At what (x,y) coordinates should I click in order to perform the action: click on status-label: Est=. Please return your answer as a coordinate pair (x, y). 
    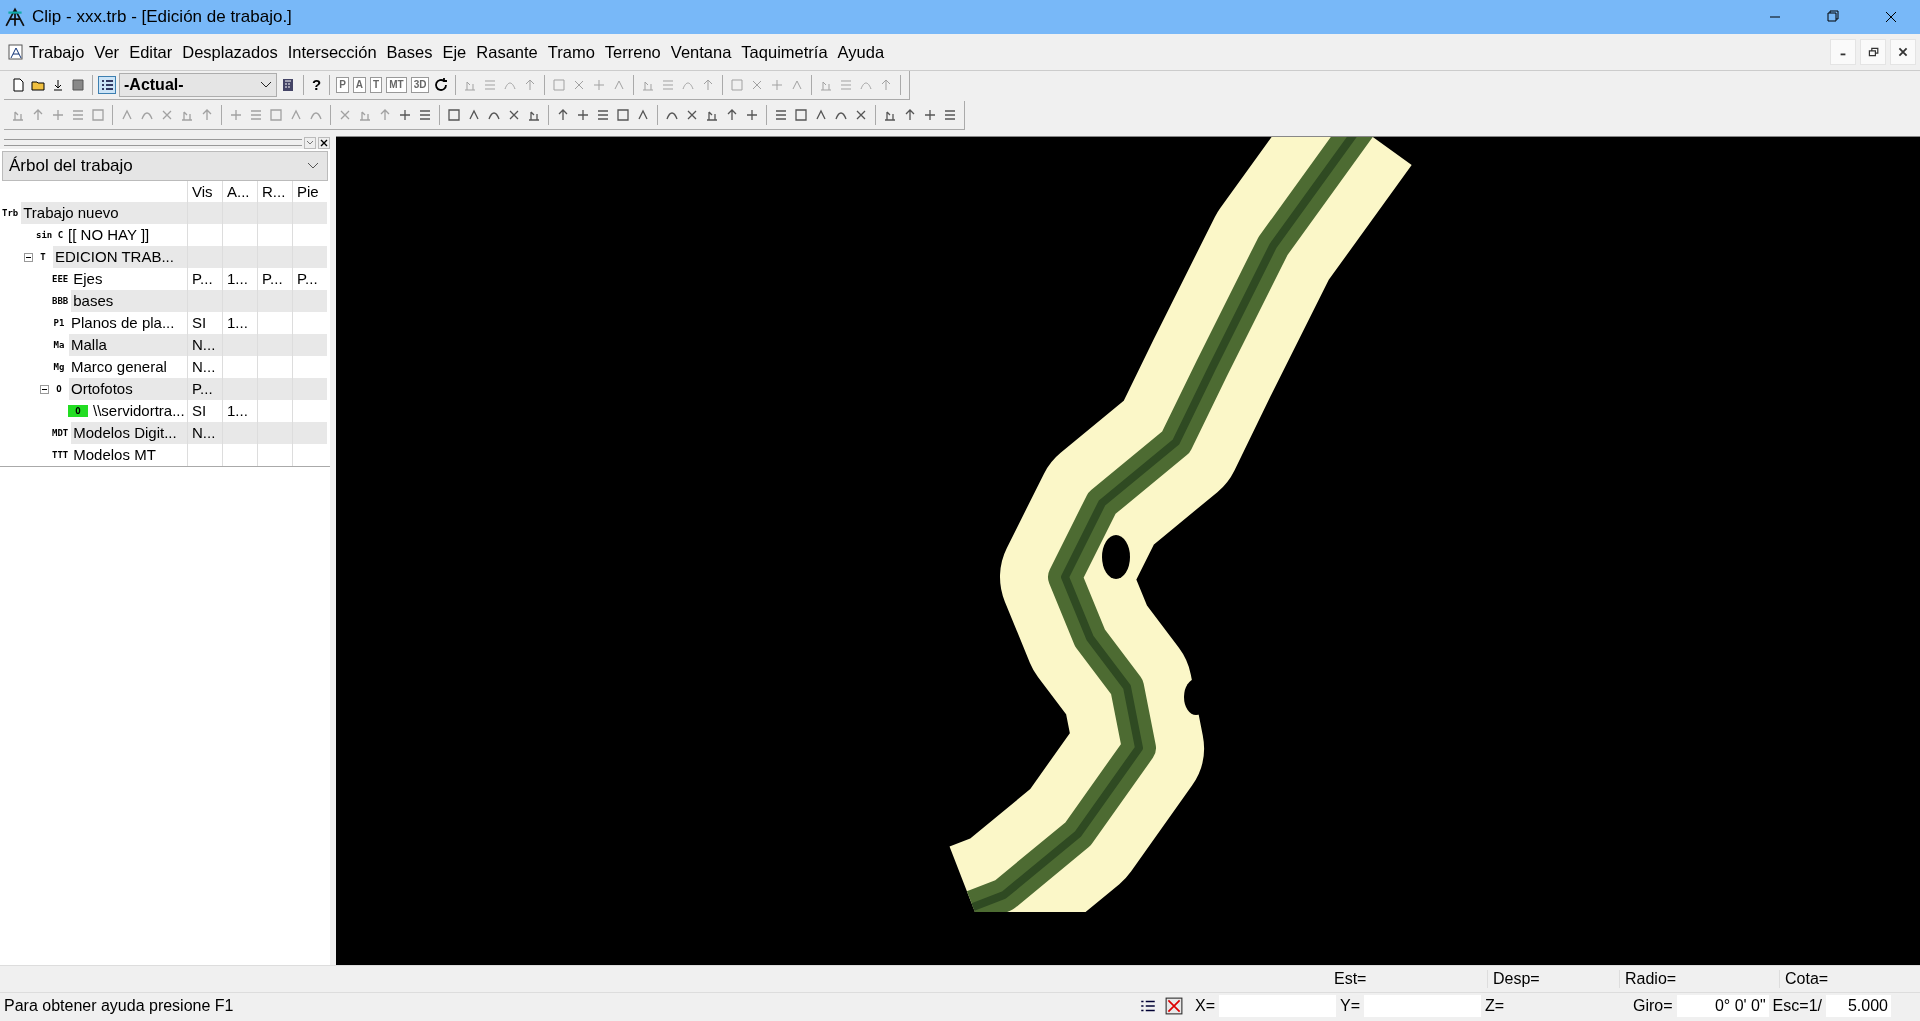
    Looking at the image, I should click on (1350, 979).